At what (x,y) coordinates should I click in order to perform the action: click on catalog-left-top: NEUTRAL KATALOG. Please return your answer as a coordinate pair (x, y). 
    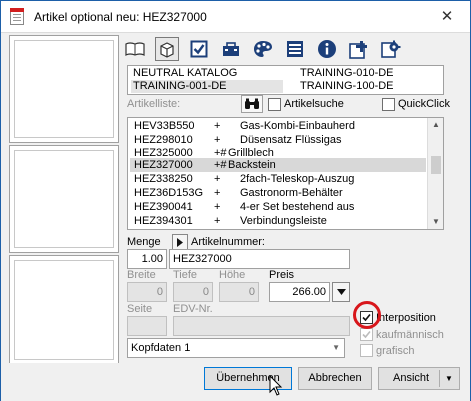
    Looking at the image, I should click on (185, 73).